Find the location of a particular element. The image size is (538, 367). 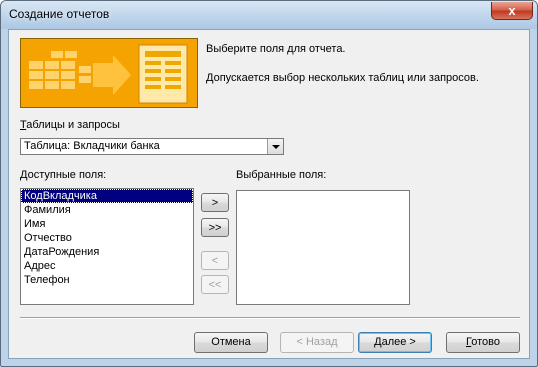

selected-fields-label: Выбранные поля: is located at coordinates (281, 175).